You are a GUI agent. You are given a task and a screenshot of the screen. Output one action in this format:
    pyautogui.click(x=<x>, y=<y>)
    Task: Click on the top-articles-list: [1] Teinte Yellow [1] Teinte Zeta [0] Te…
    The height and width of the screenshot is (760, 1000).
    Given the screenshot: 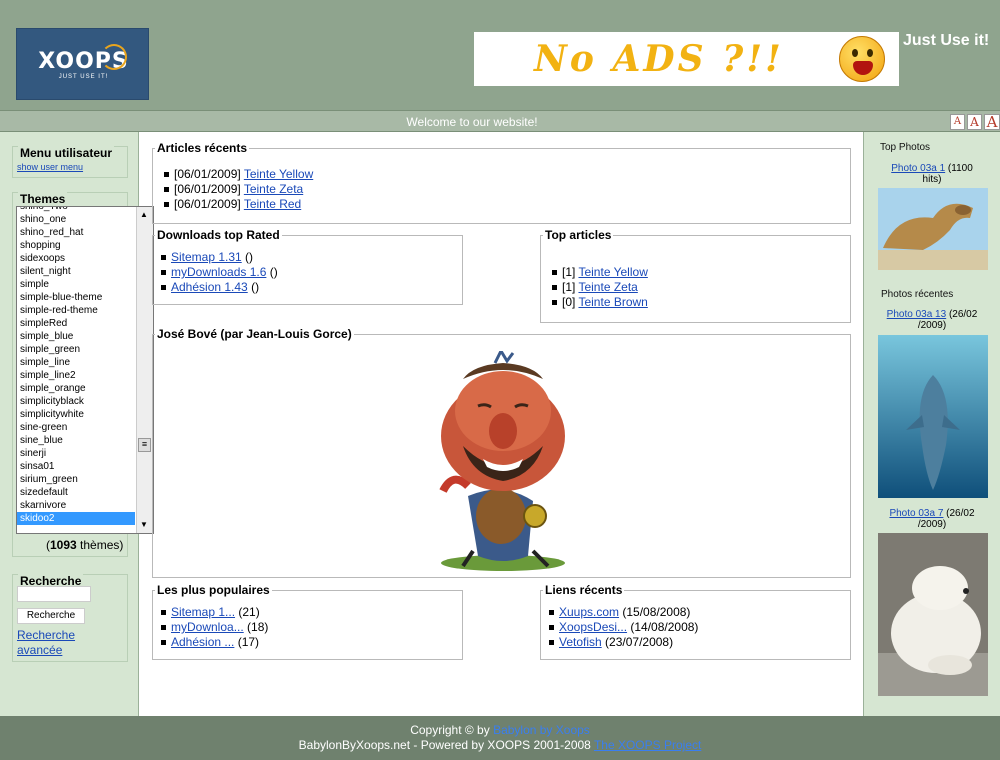 What is the action you would take?
    pyautogui.click(x=701, y=287)
    